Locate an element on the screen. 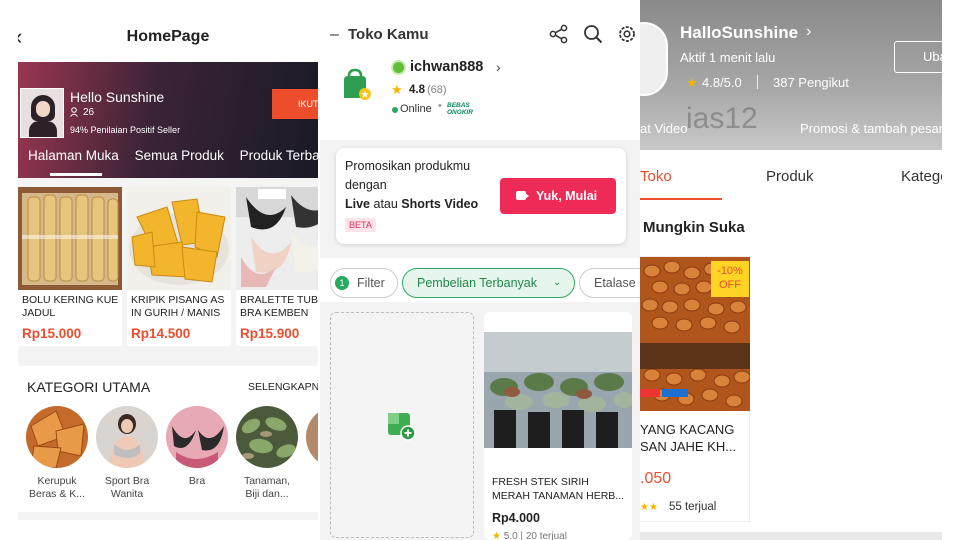 The height and width of the screenshot is (540, 960). product-name-line2: JADUL is located at coordinates (39, 313).